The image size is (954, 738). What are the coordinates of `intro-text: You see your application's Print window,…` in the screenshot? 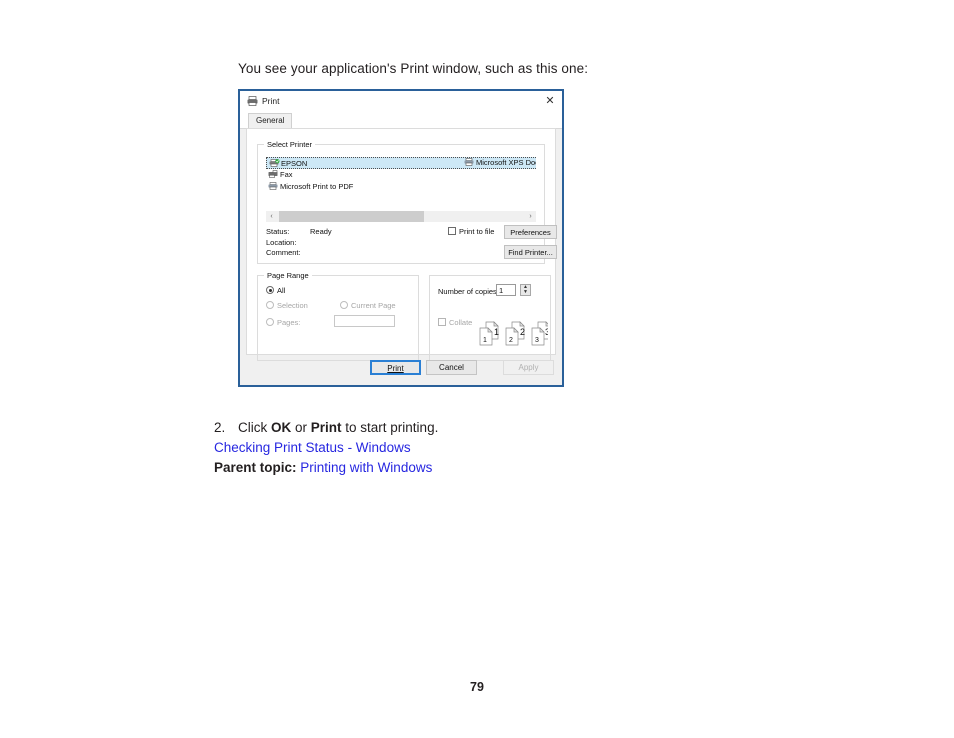 It's located at (413, 68).